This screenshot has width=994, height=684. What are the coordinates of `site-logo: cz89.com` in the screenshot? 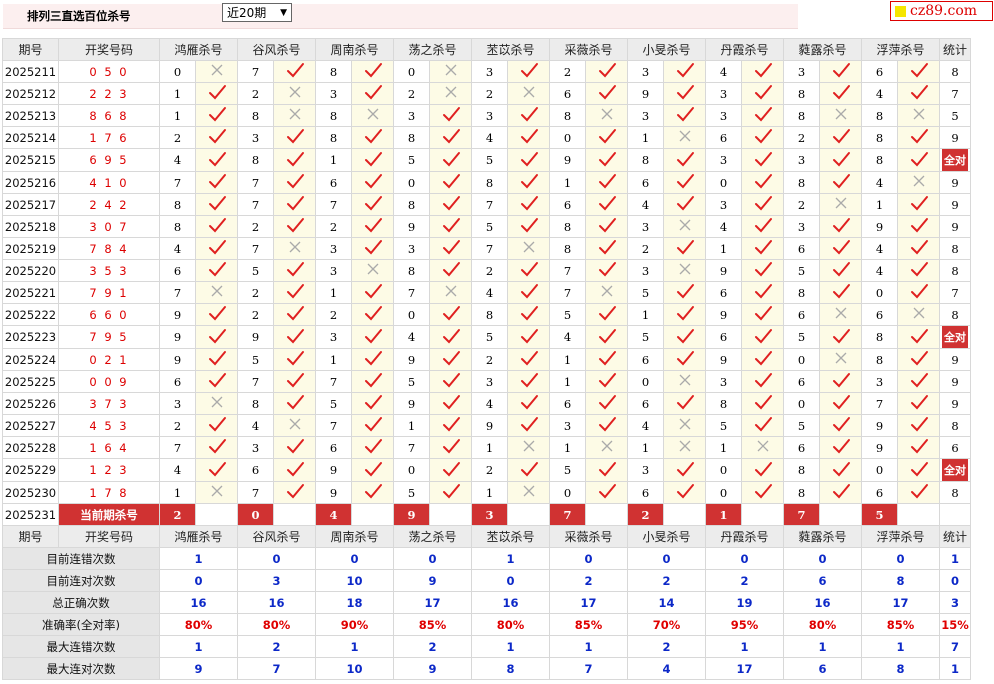 It's located at (941, 11).